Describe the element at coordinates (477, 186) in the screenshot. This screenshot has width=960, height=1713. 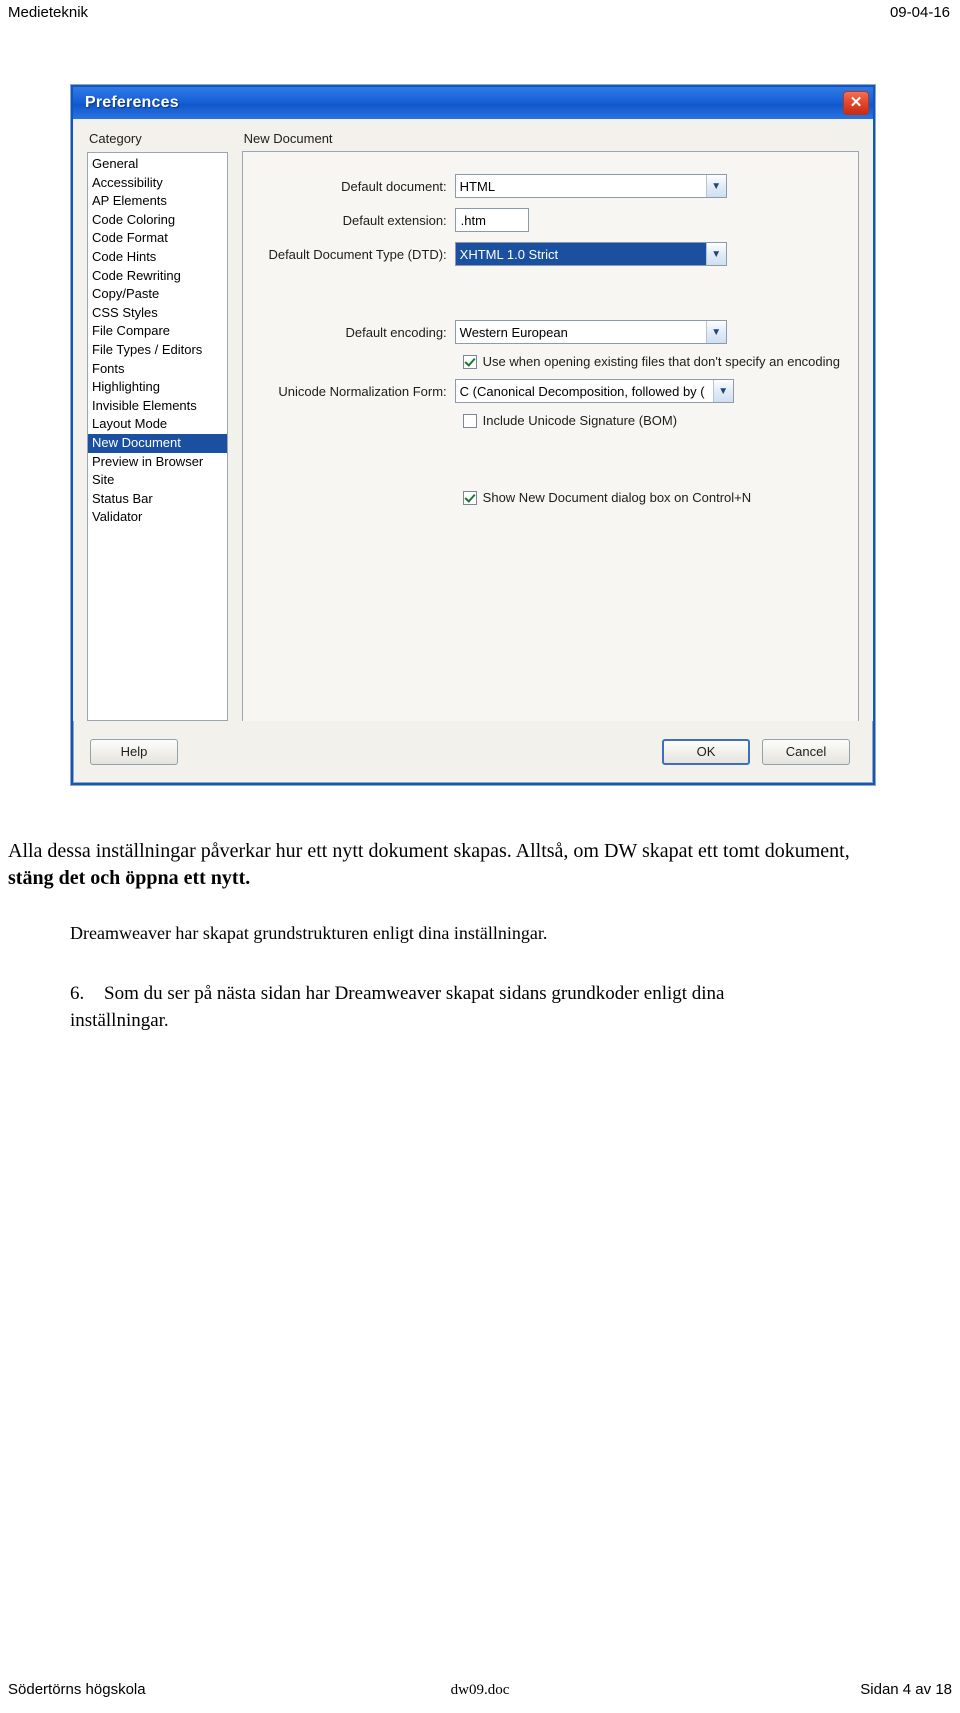
I see `default-document-value: HTML` at that location.